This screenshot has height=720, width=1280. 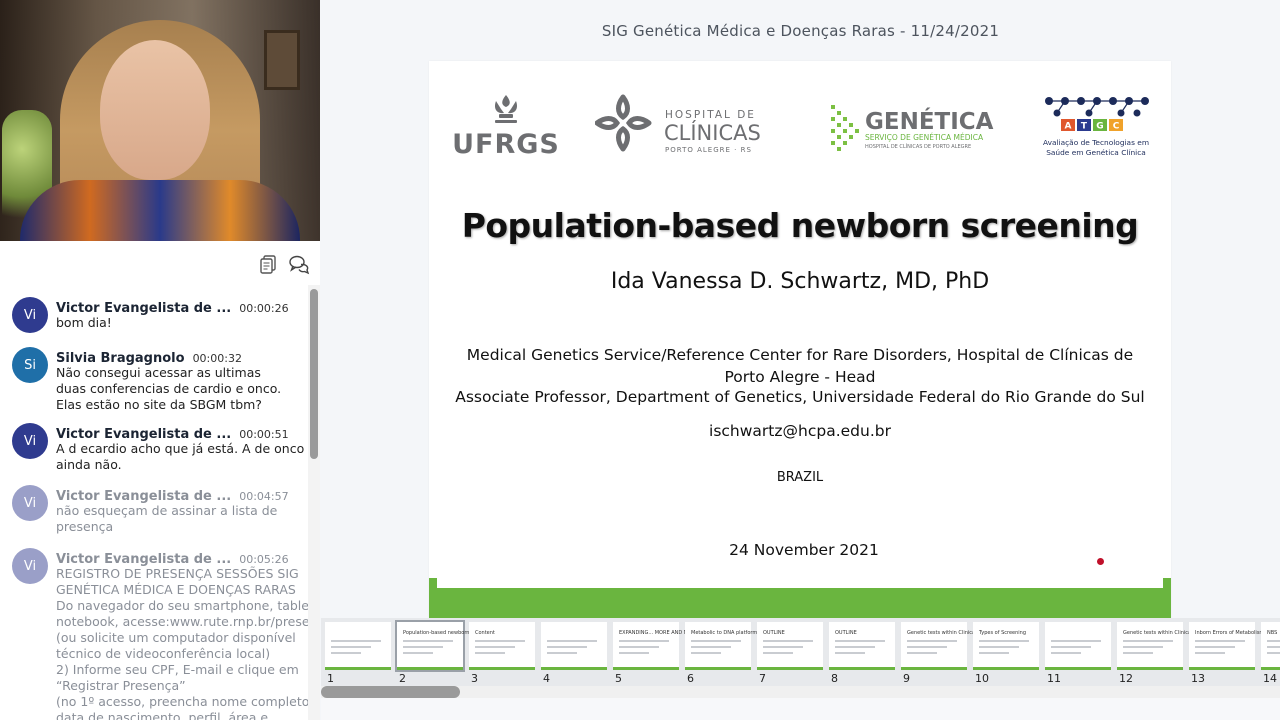 I want to click on slide-thumbnail: Types of Screening 10, so click(x=1007, y=653).